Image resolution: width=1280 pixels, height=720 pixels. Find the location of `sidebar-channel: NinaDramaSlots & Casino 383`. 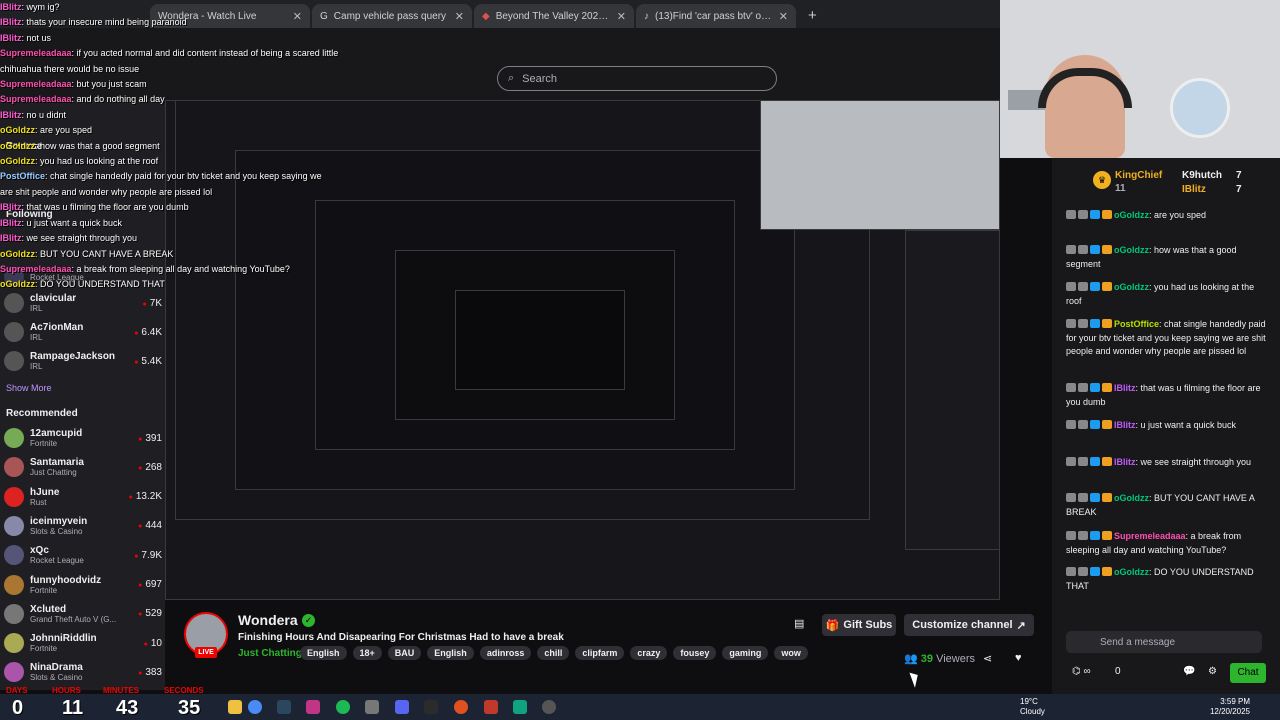

sidebar-channel: NinaDramaSlots & Casino 383 is located at coordinates (83, 672).